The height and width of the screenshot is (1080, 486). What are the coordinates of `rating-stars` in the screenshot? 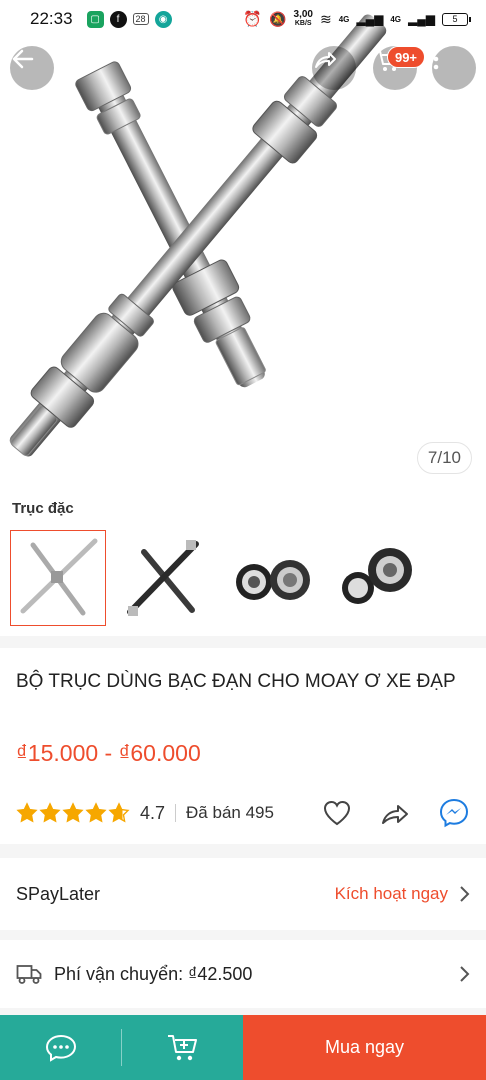 It's located at (73, 813).